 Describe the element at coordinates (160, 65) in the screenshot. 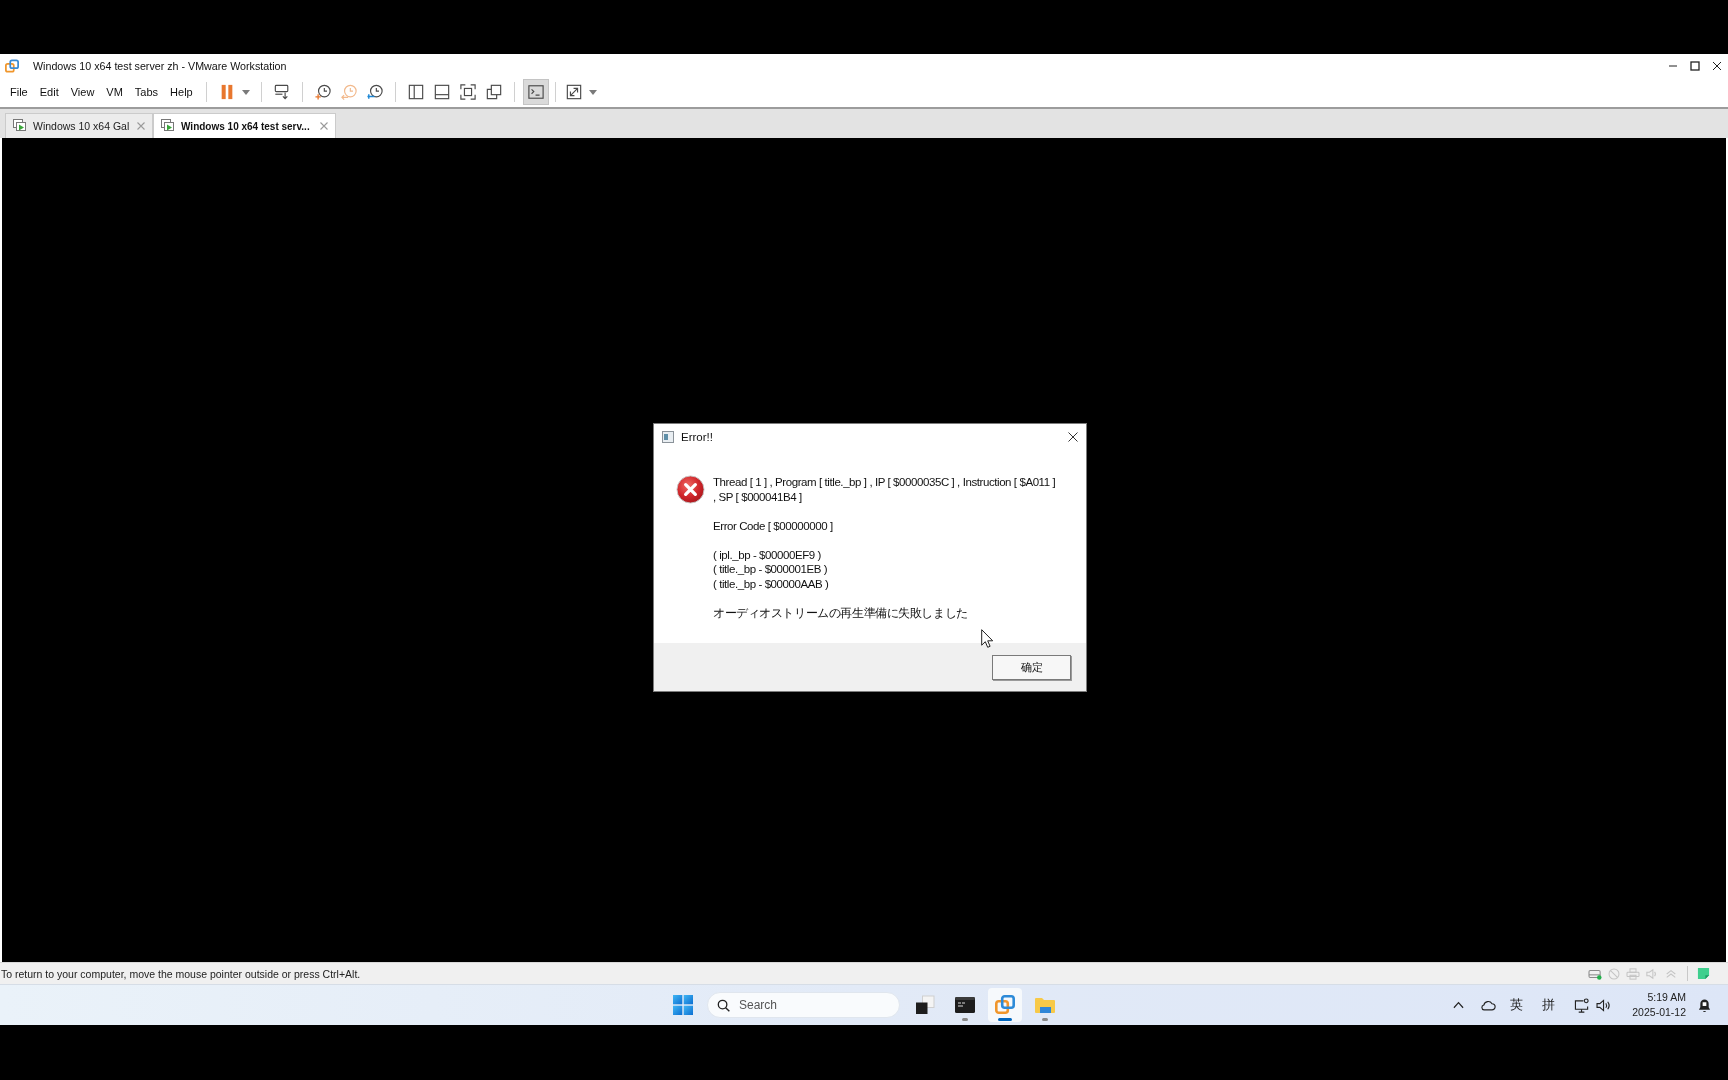

I see `window-title: Windows 10 x64 test server zh - VMware Workstation` at that location.